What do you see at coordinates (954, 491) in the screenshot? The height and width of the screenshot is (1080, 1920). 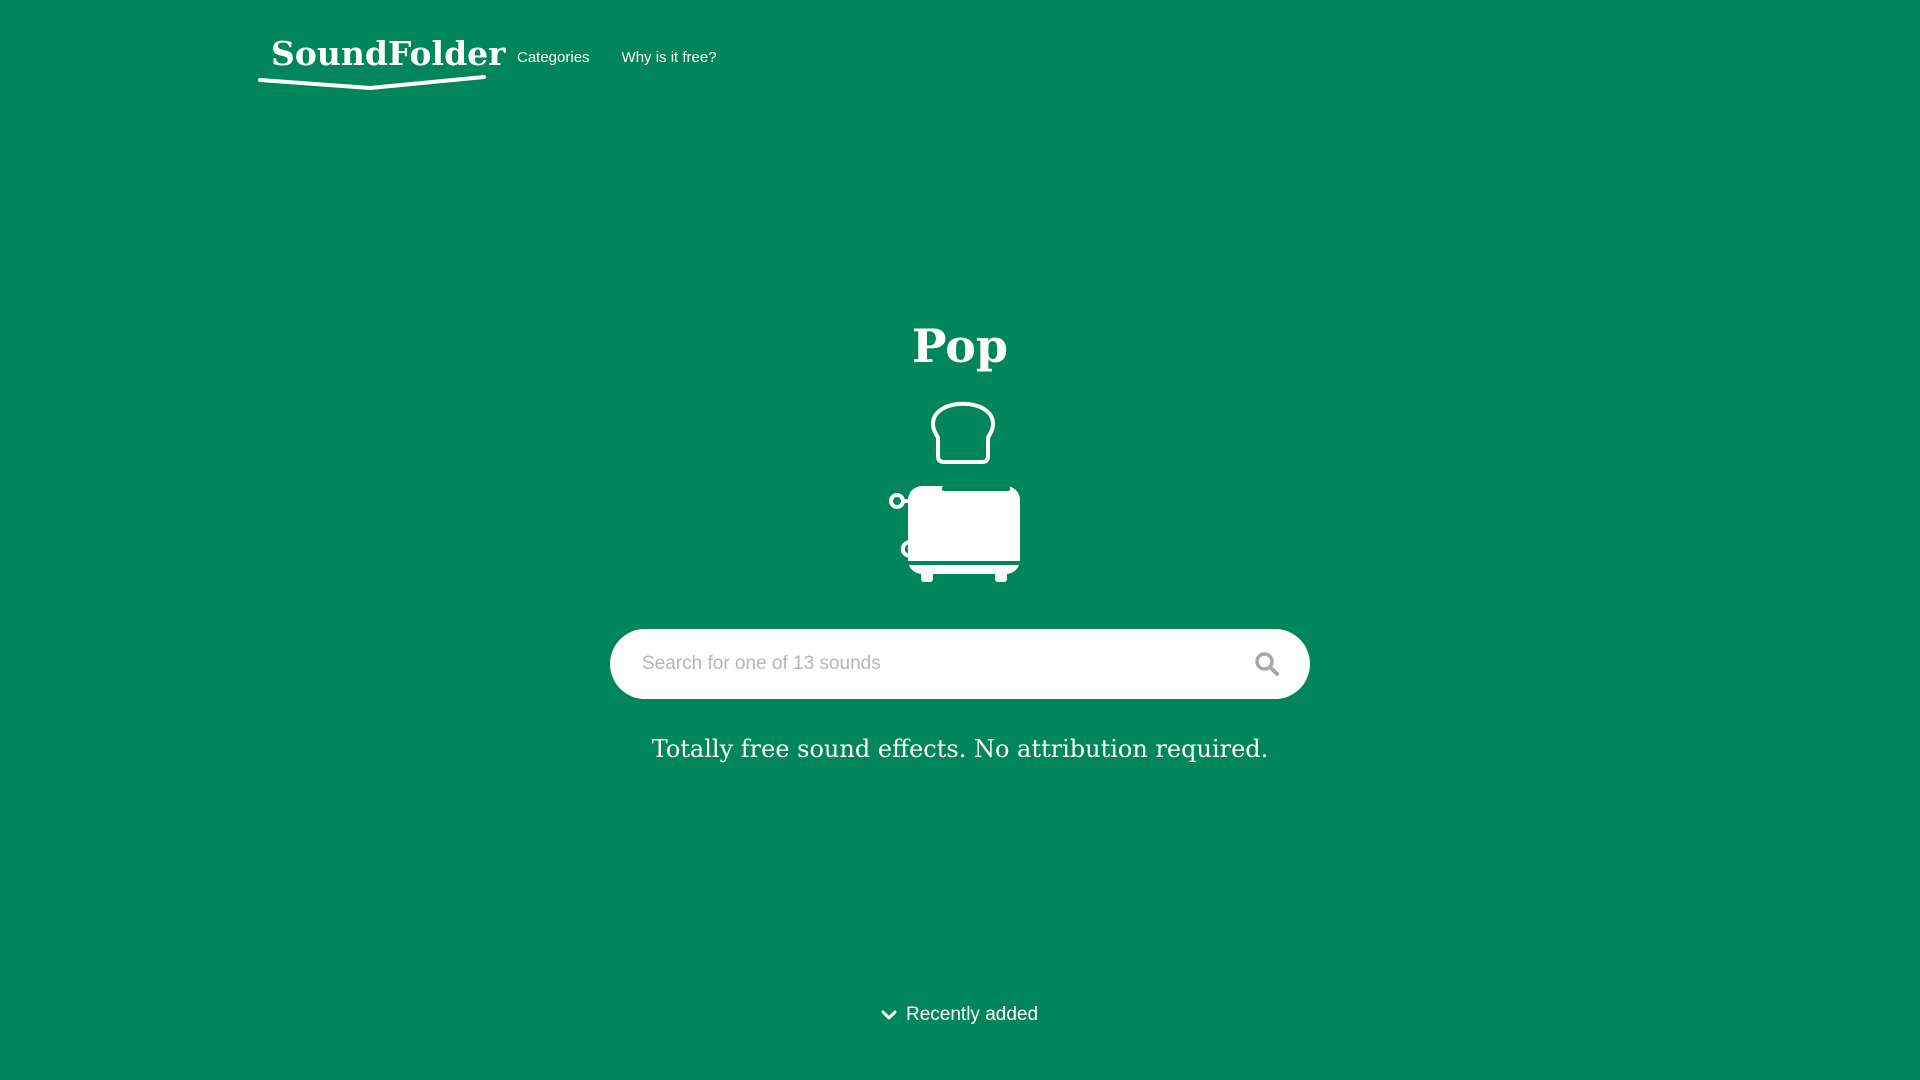 I see `toaster-with-bread-icon` at bounding box center [954, 491].